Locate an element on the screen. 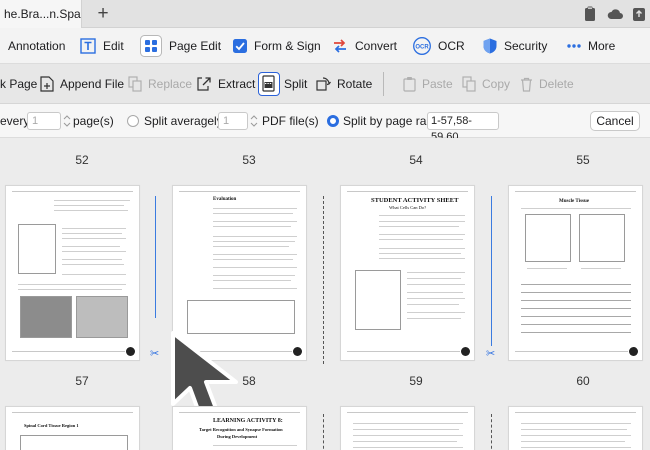 The width and height of the screenshot is (650, 450). more-tab: More is located at coordinates (591, 46).